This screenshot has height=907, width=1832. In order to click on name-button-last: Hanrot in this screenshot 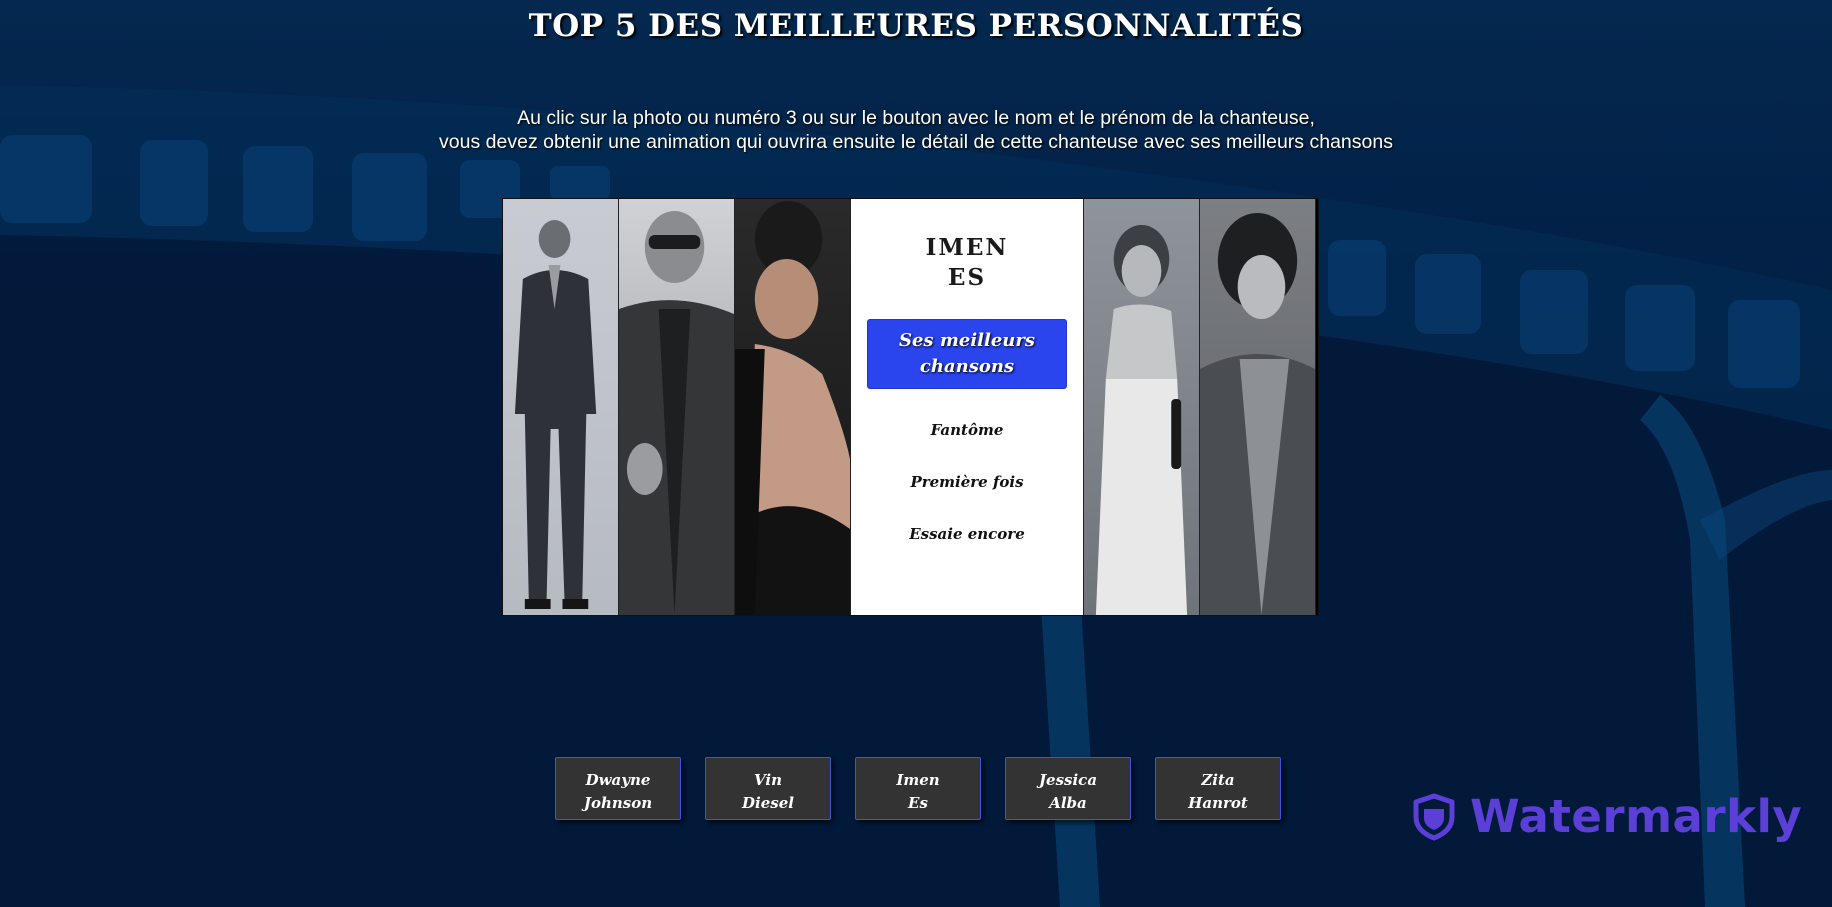, I will do `click(1218, 802)`.